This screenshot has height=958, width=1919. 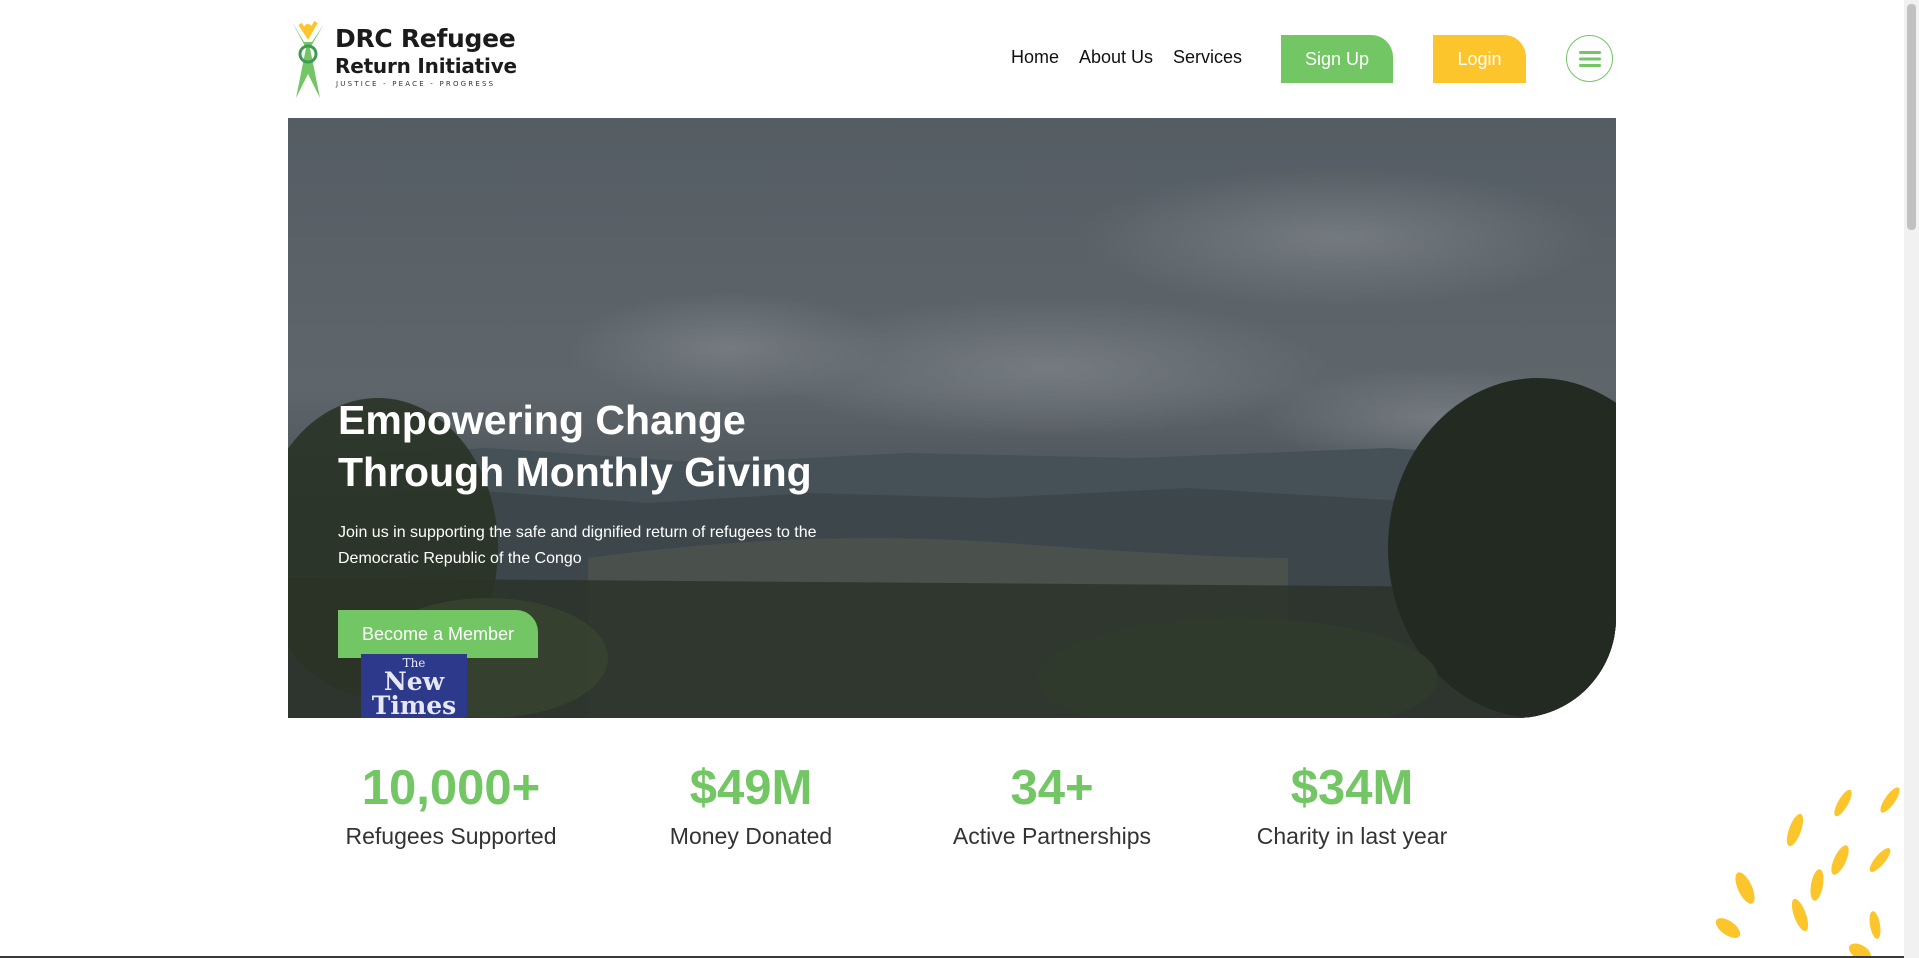 I want to click on hero-title: Empowering Change Through Monthly Giving, so click(x=618, y=446).